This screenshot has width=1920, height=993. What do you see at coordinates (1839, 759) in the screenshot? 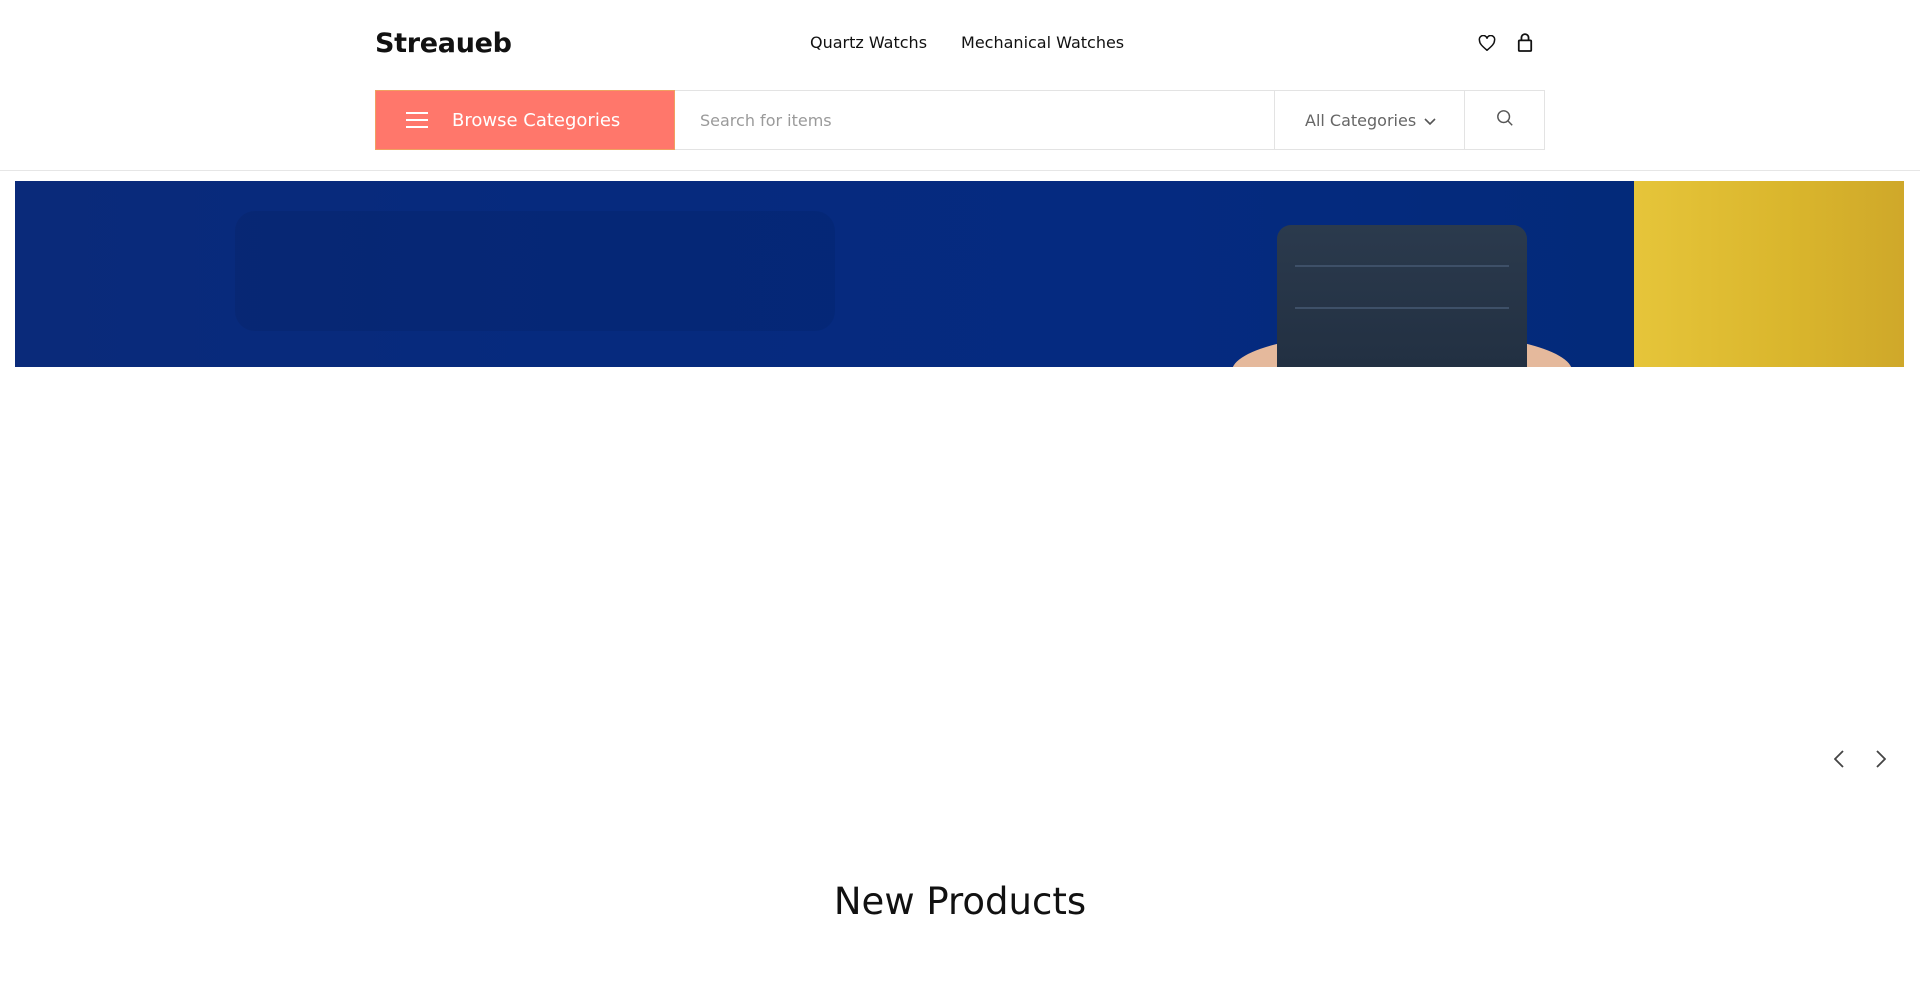
I see `chevron-left-icon` at bounding box center [1839, 759].